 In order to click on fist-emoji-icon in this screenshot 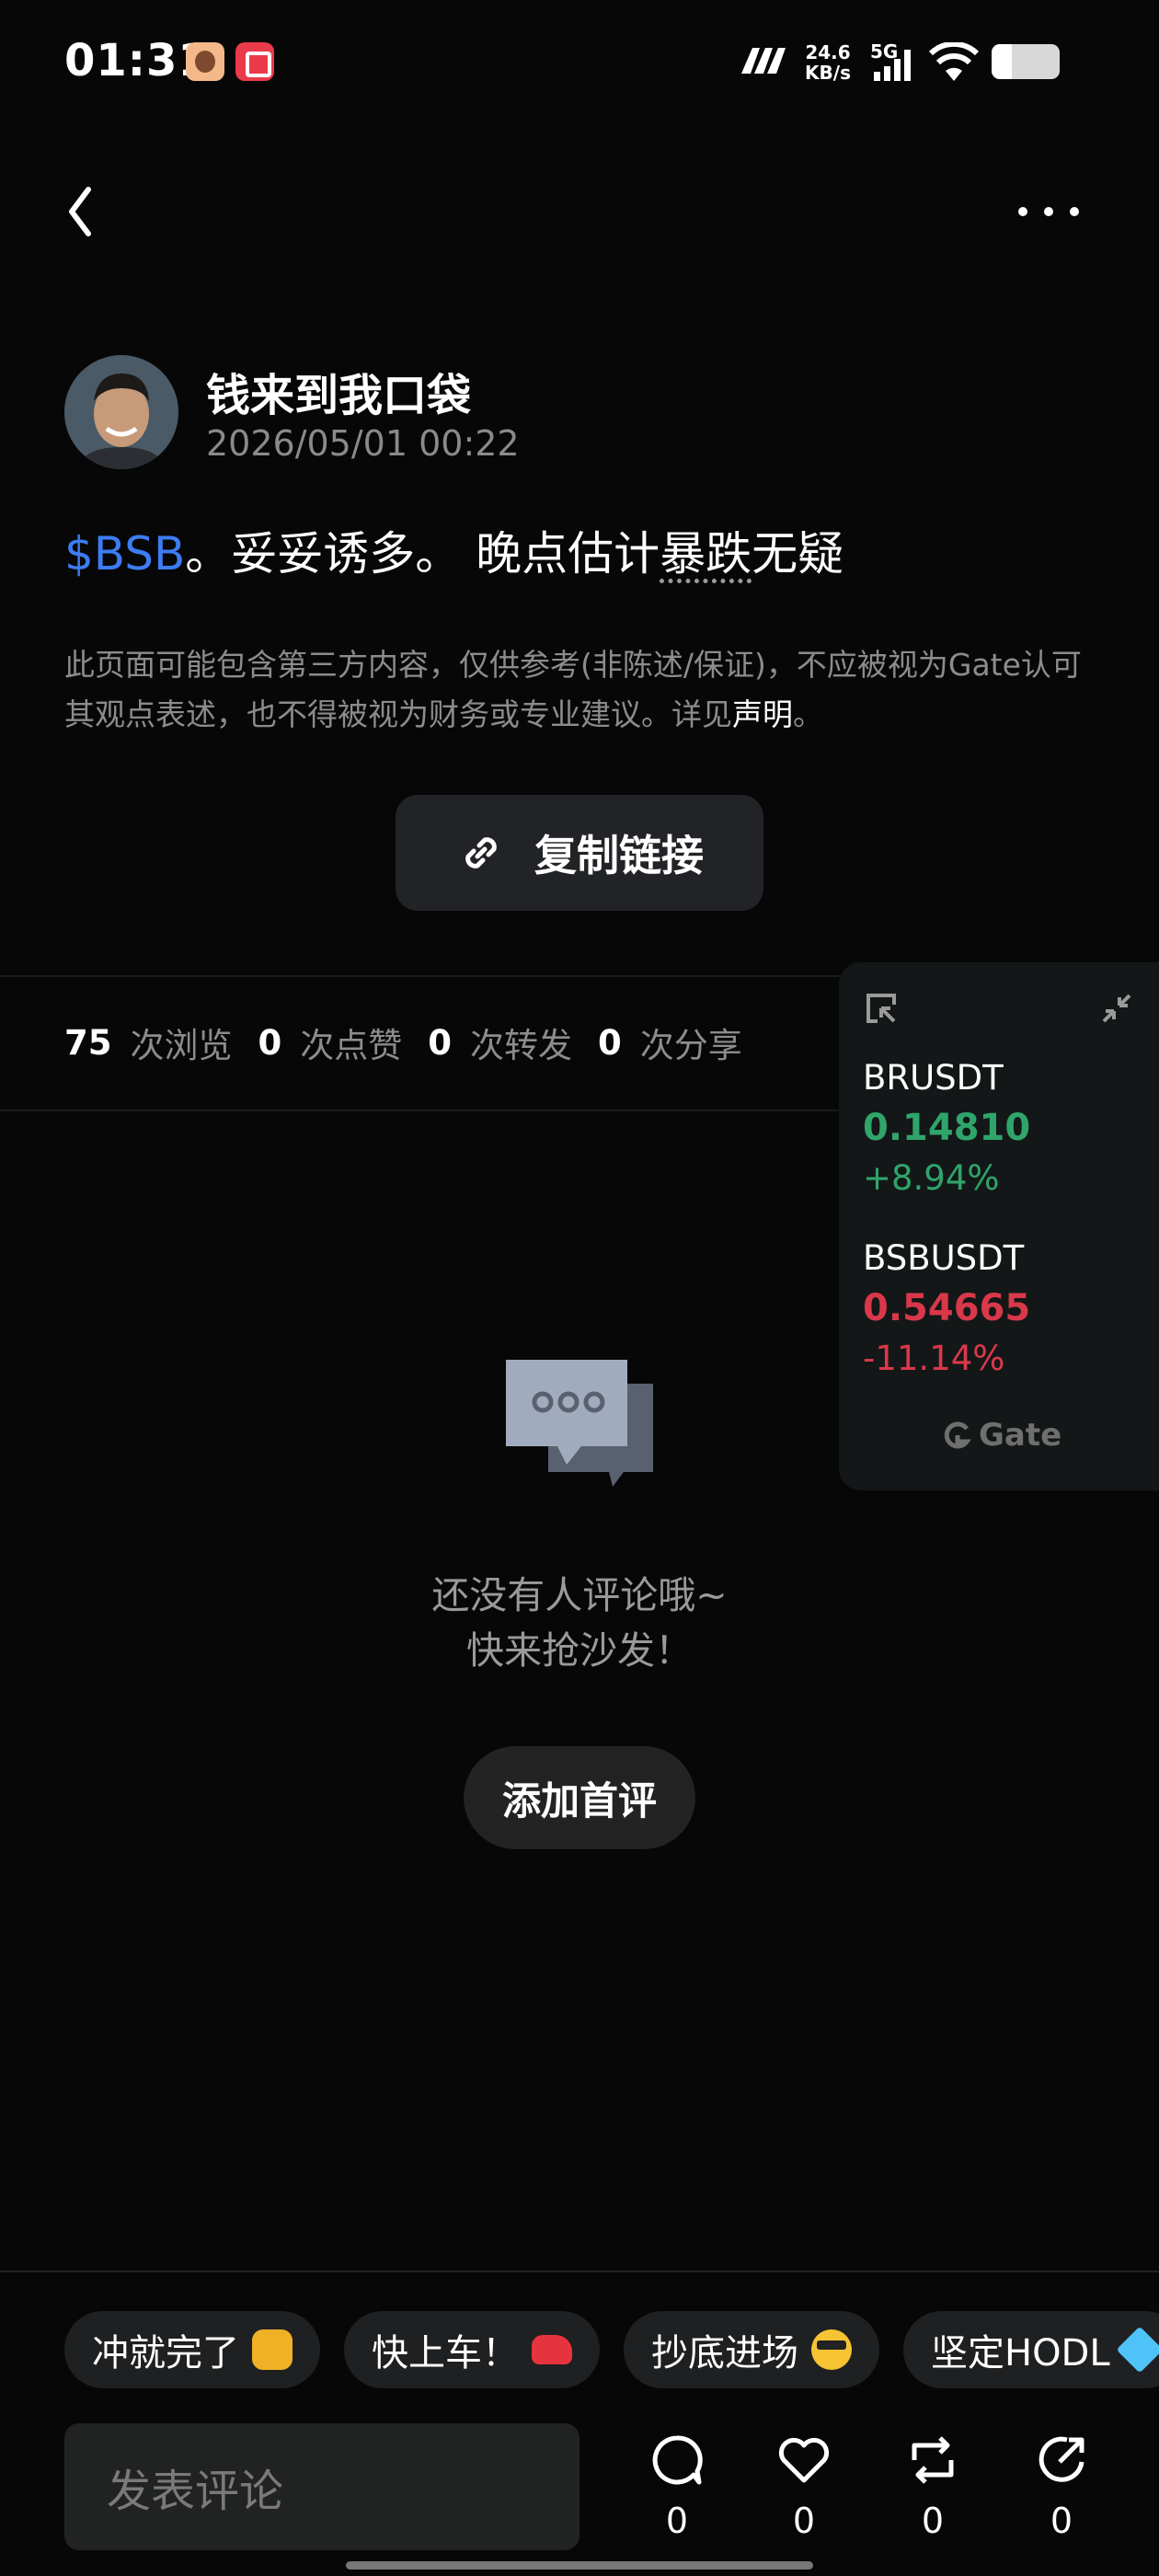, I will do `click(272, 2349)`.